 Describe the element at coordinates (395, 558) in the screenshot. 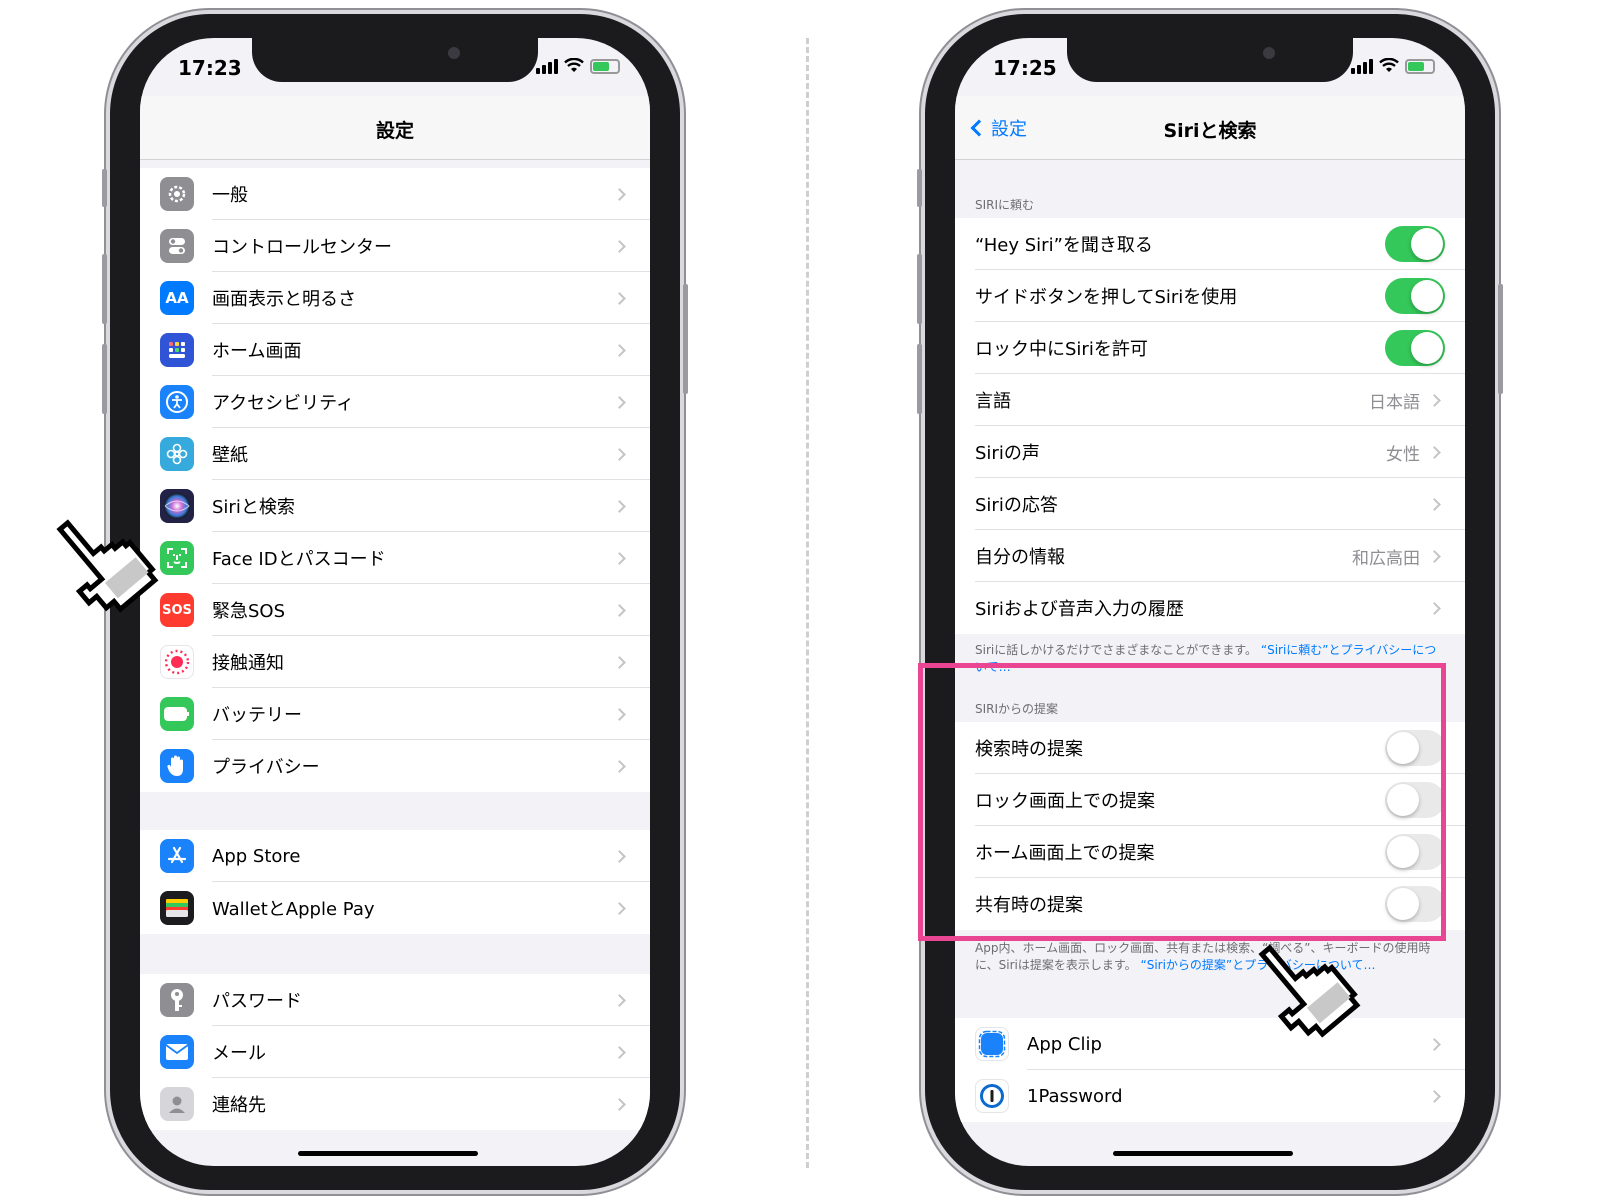

I see `settings-row-face-id: Face IDとパスコード` at that location.